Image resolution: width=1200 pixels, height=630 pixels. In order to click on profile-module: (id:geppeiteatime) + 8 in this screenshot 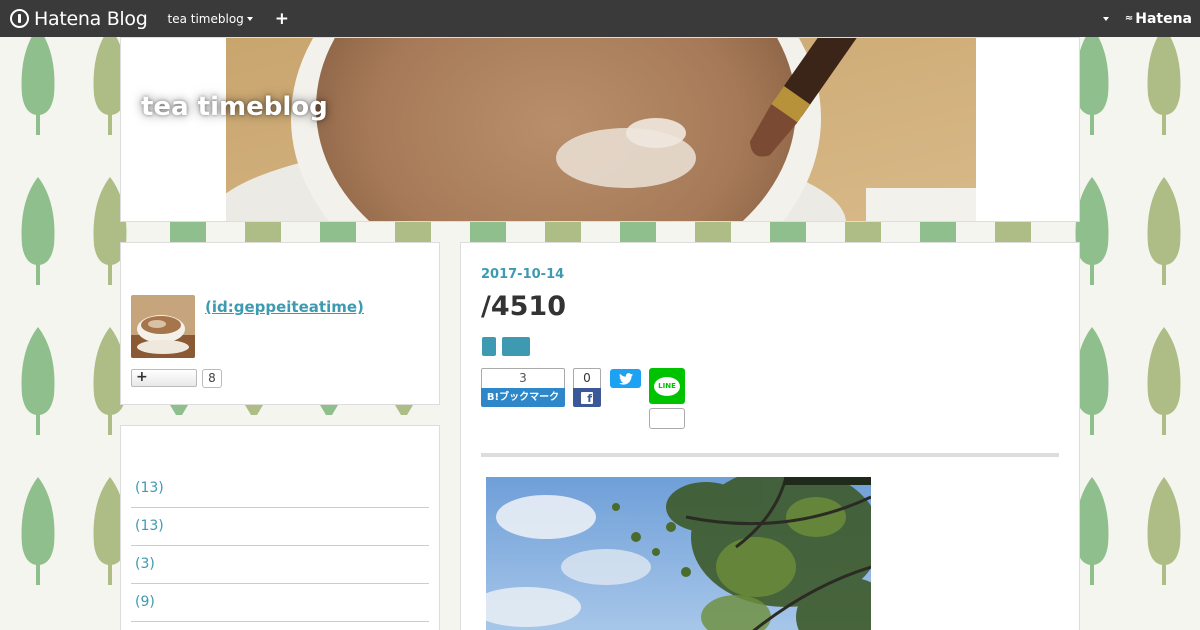, I will do `click(280, 323)`.